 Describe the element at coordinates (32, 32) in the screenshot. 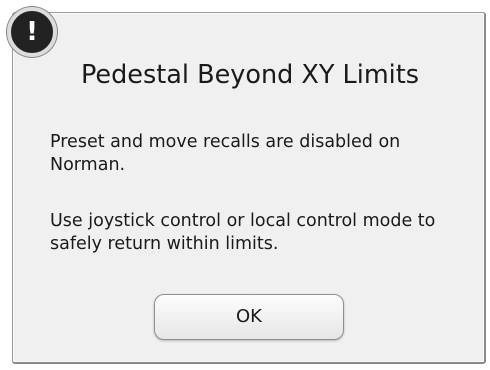

I see `exclamation-icon: !` at that location.